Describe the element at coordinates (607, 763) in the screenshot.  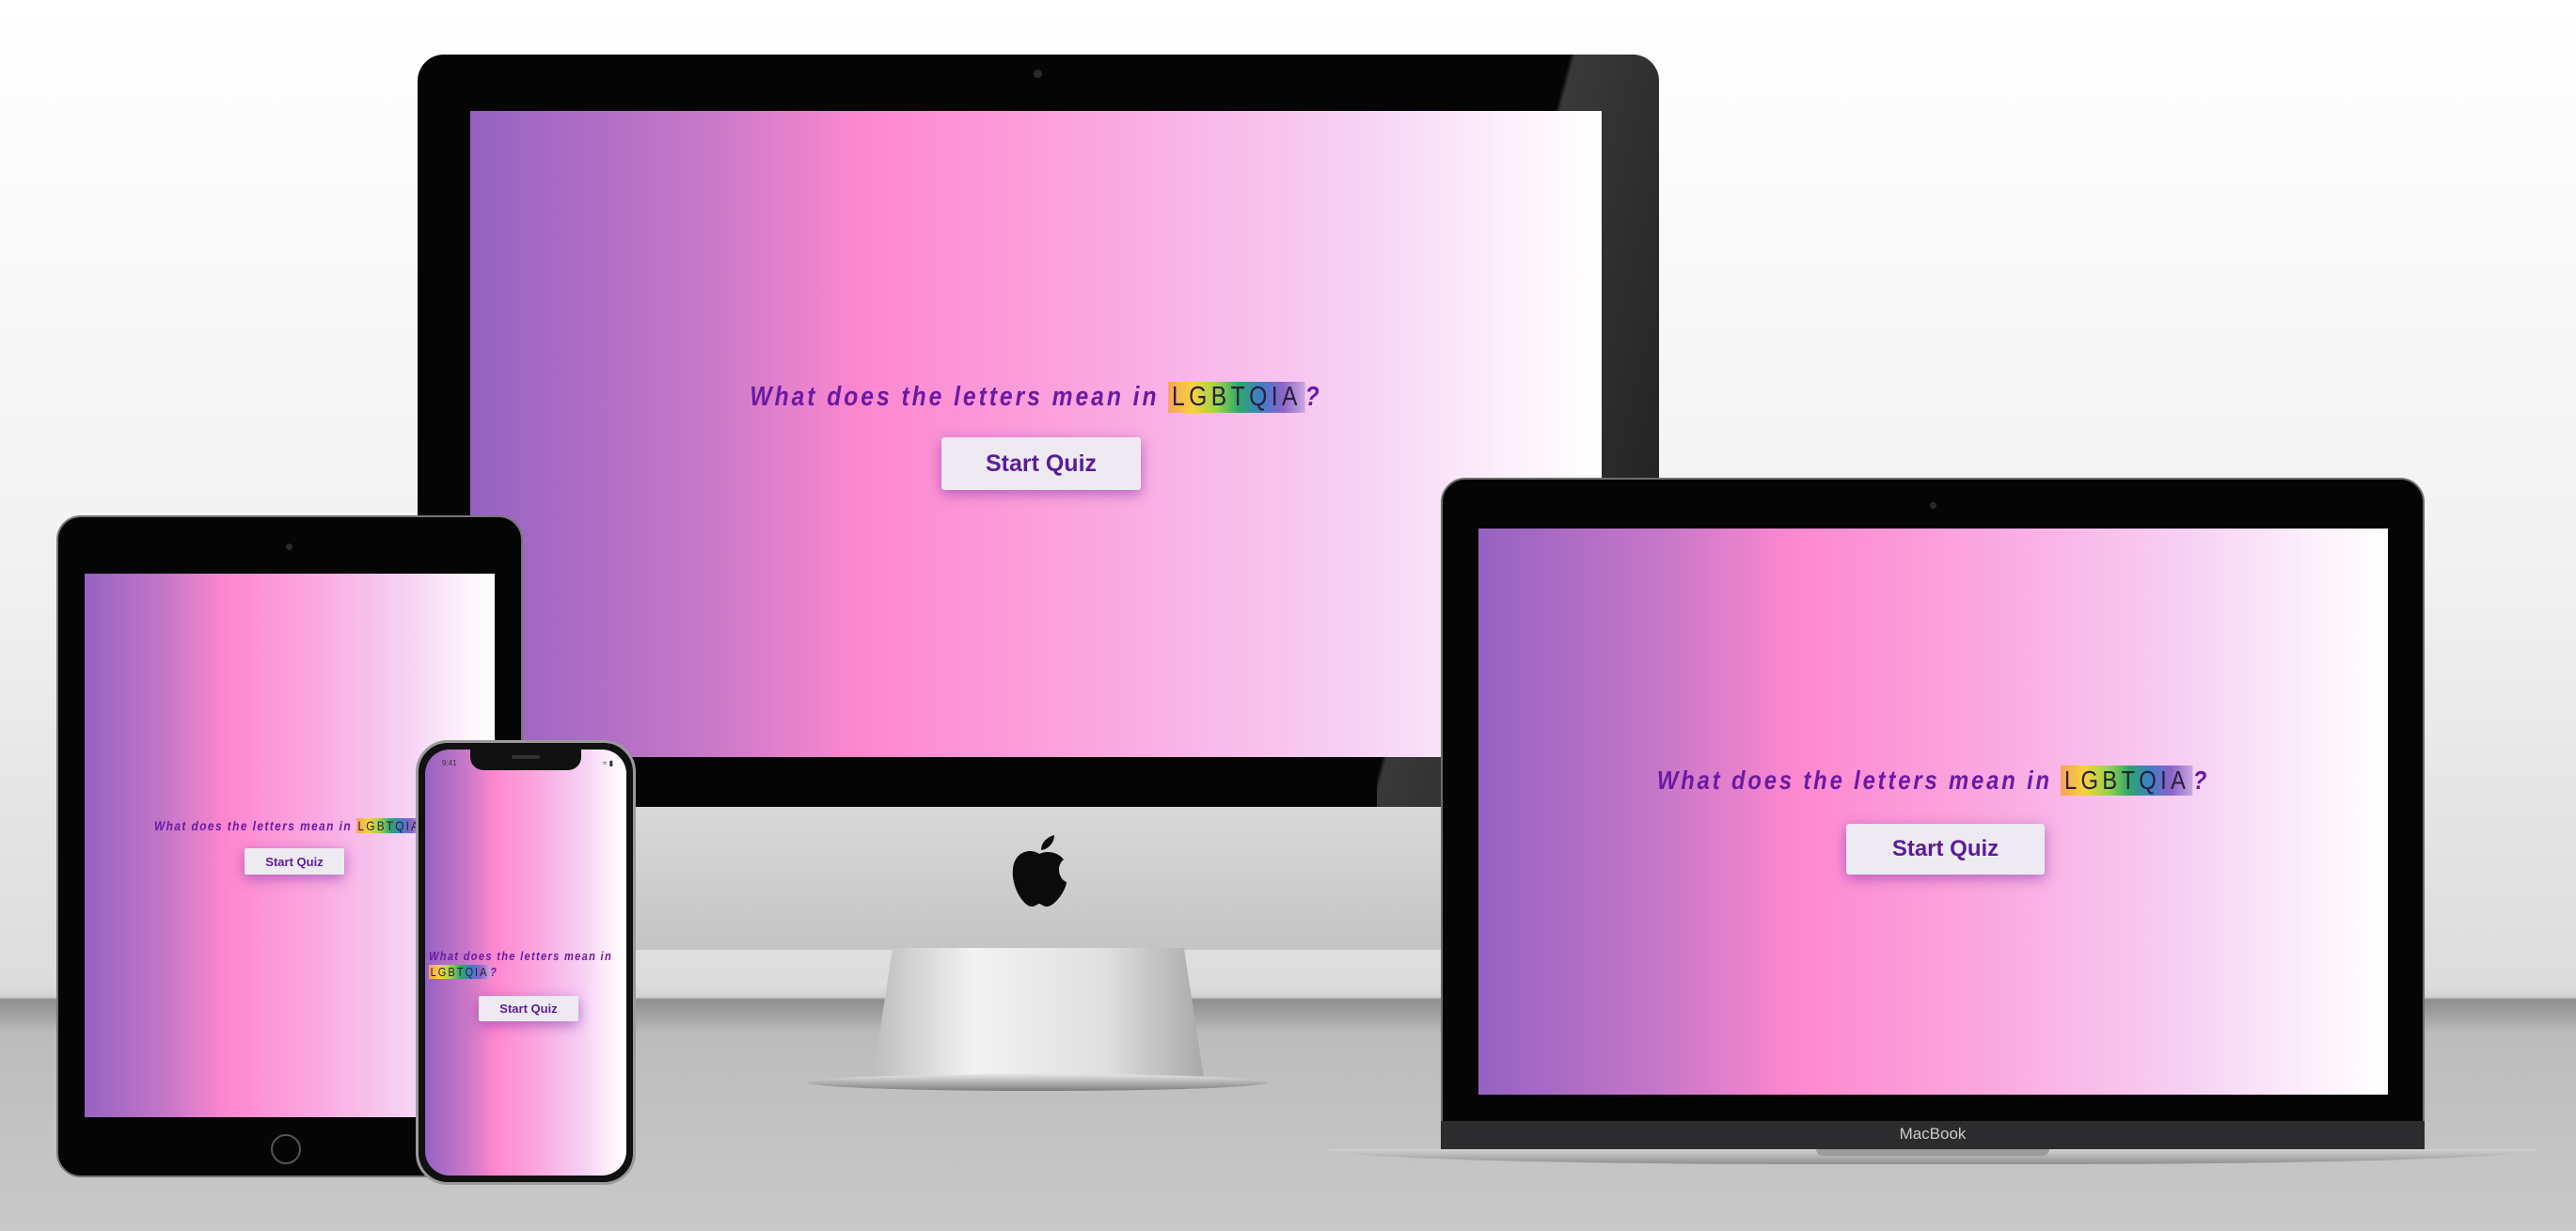
I see `wifi-battery-icon: ≈ ▮` at that location.